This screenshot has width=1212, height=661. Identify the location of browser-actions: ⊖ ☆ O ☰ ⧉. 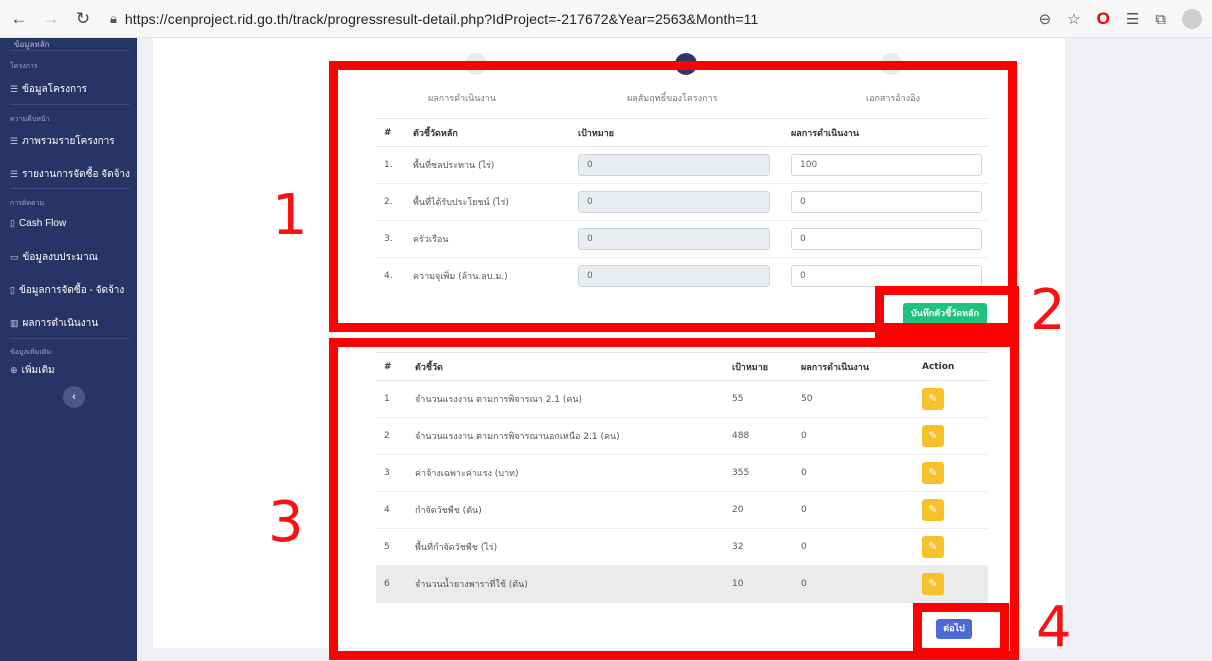
(1120, 19).